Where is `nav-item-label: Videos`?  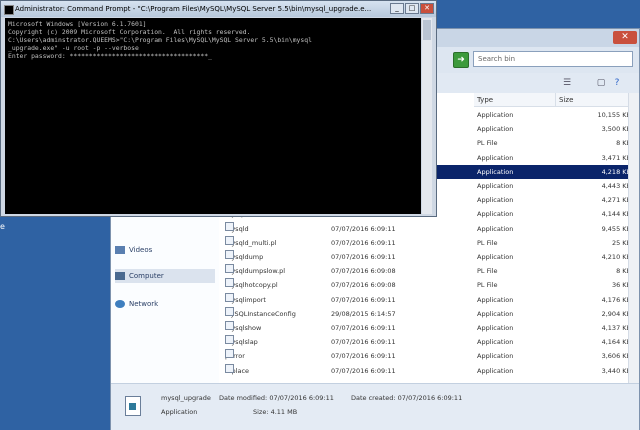 nav-item-label: Videos is located at coordinates (141, 250).